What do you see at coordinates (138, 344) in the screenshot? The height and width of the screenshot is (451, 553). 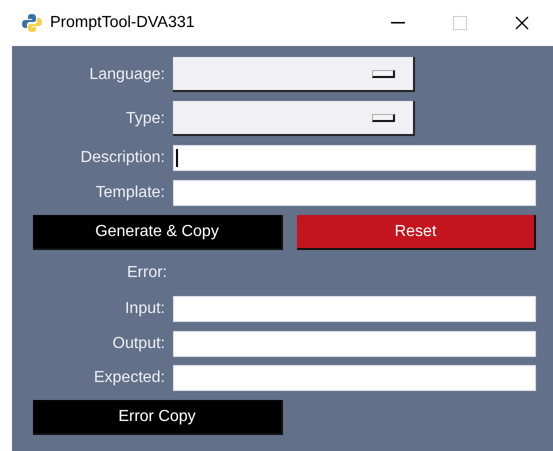 I see `field-label: Output:` at bounding box center [138, 344].